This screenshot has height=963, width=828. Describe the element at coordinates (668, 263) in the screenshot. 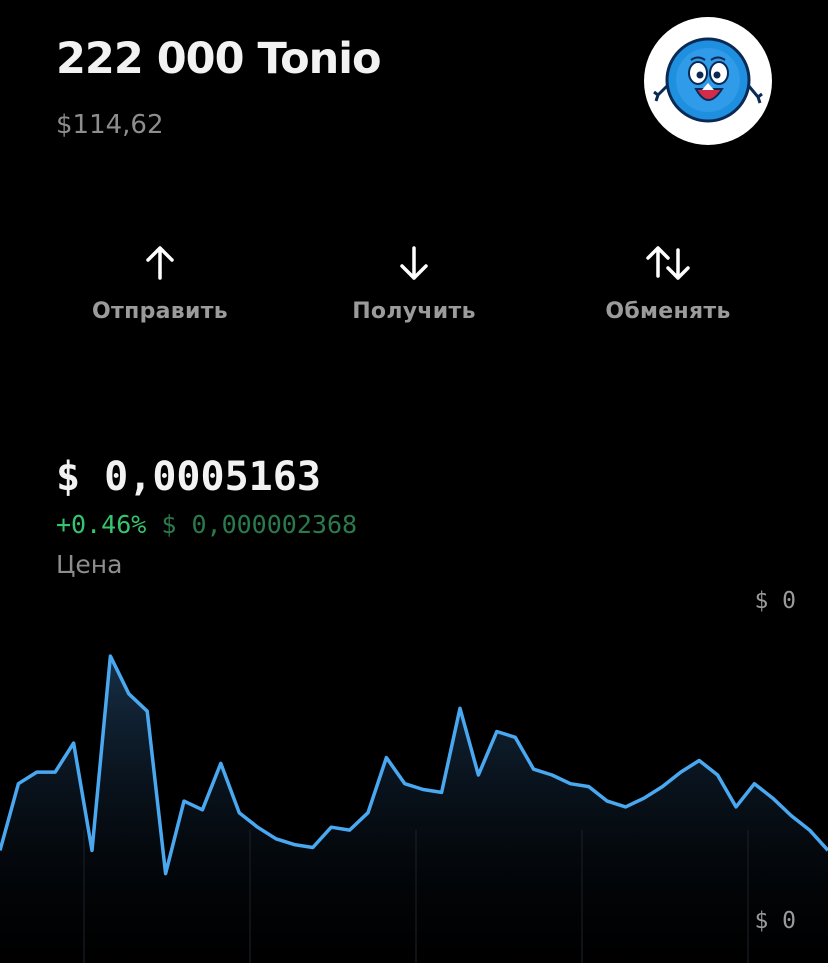

I see `swap-arrows-icon` at that location.